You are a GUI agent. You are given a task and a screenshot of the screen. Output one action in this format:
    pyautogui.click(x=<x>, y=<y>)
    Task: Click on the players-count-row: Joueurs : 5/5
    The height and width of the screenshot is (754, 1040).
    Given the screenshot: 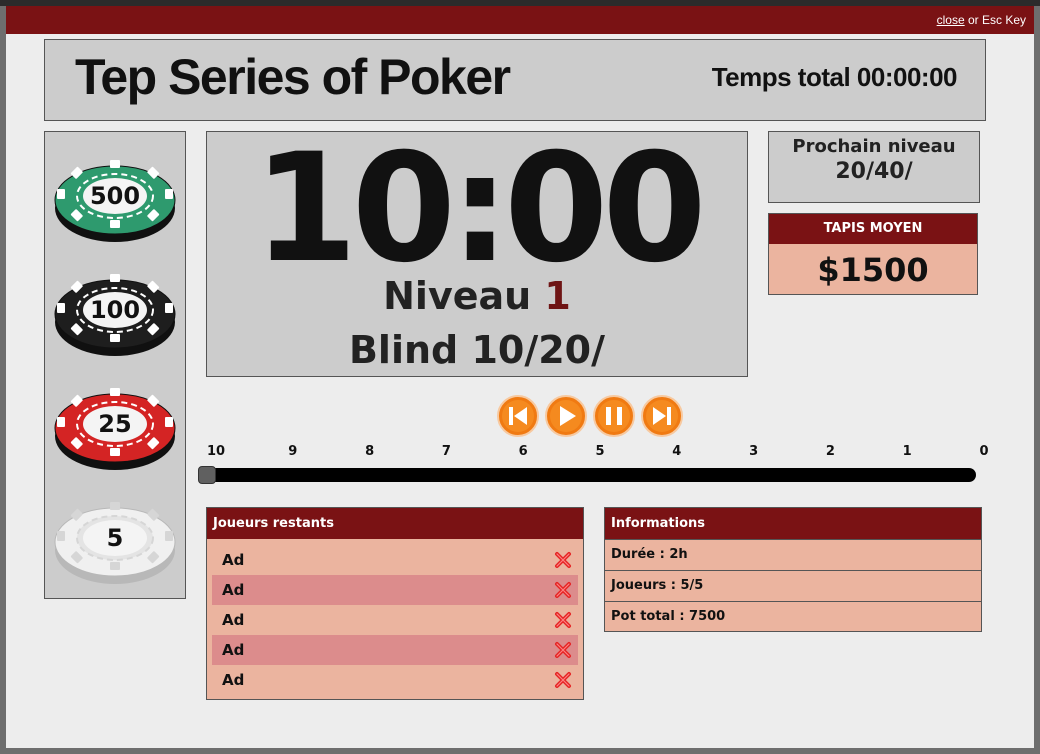 What is the action you would take?
    pyautogui.click(x=793, y=585)
    